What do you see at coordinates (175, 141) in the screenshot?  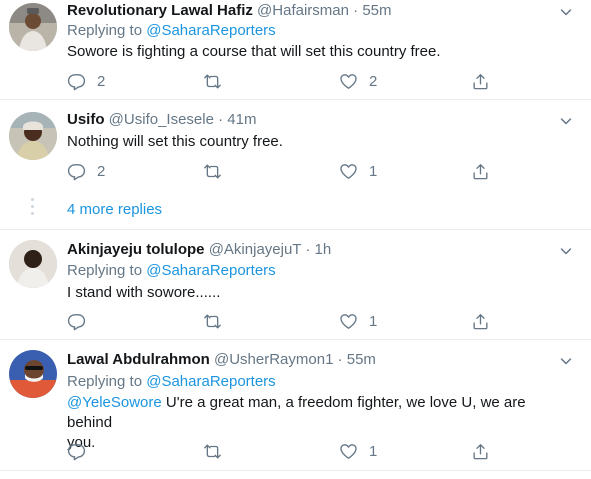 I see `tweet-text: Nothing will set this country free.` at bounding box center [175, 141].